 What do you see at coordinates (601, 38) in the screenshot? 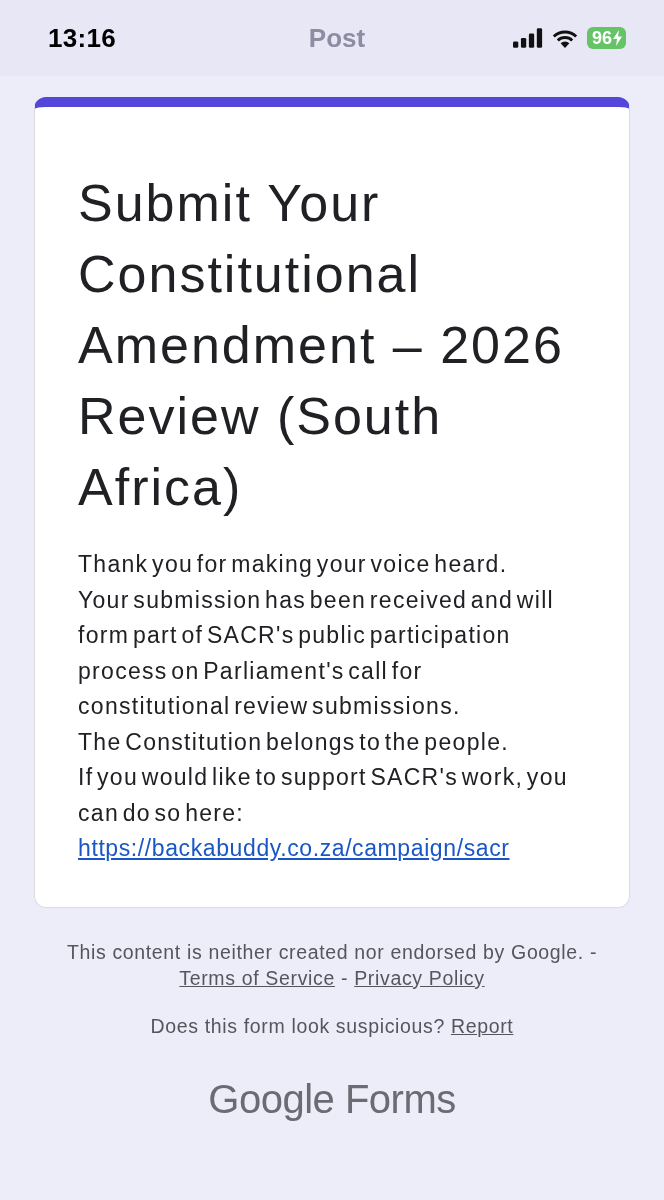
I see `battery-percent: 96` at bounding box center [601, 38].